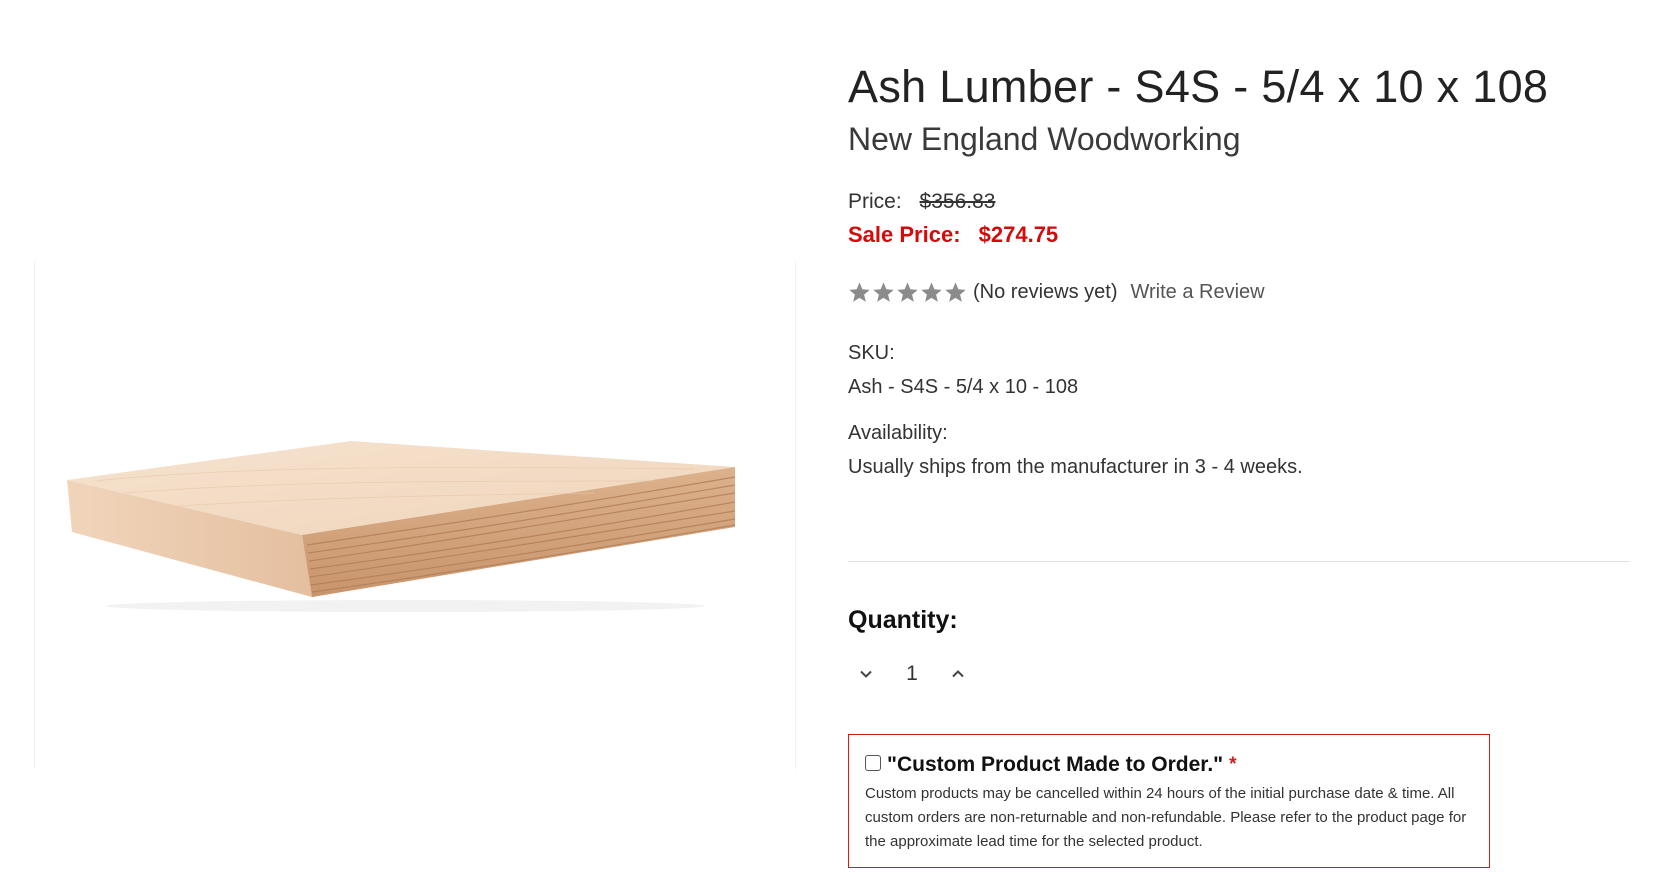 This screenshot has height=877, width=1678. What do you see at coordinates (1198, 86) in the screenshot?
I see `product-title: Ash Lumber - S4S - 5/4 x 10 x 108` at bounding box center [1198, 86].